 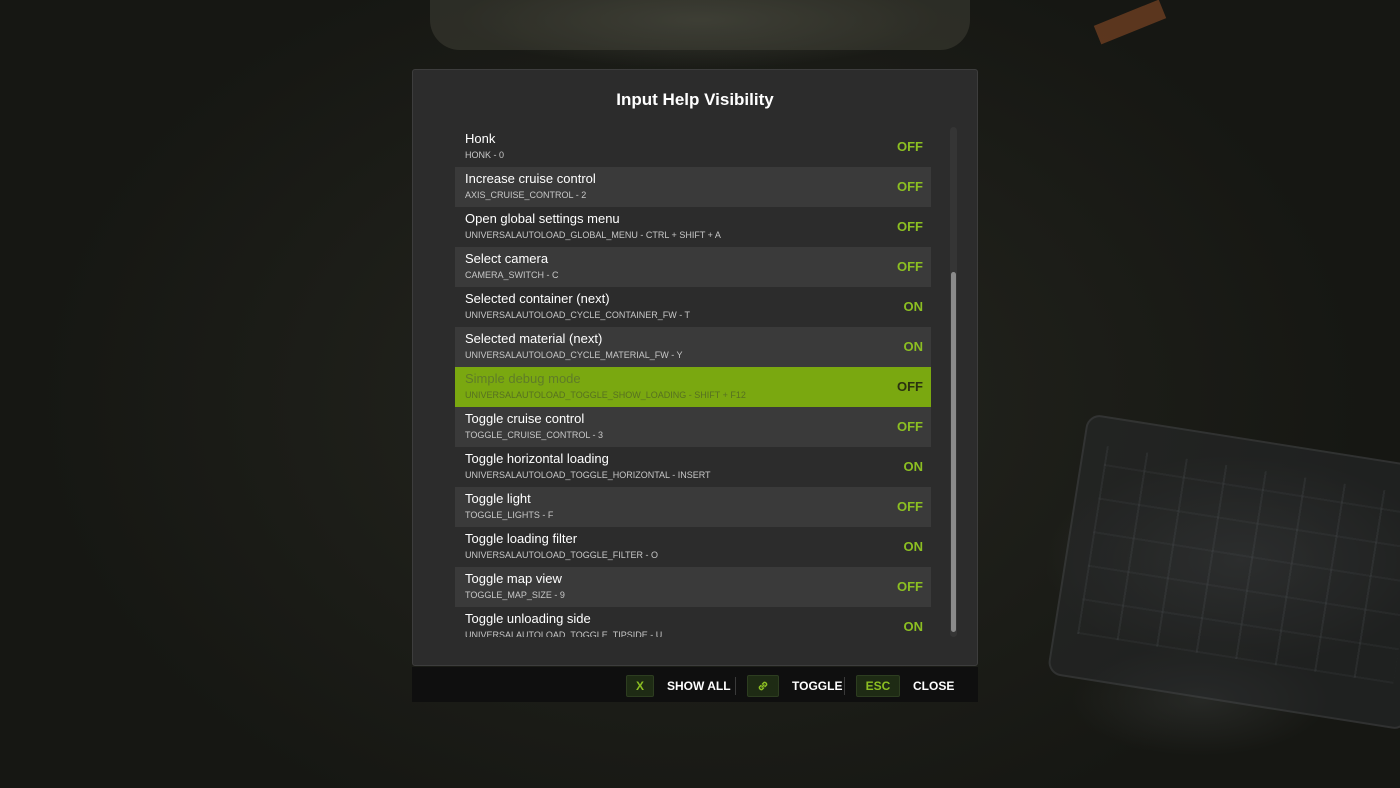 What do you see at coordinates (699, 686) in the screenshot?
I see `show-all-label: SHOW ALL` at bounding box center [699, 686].